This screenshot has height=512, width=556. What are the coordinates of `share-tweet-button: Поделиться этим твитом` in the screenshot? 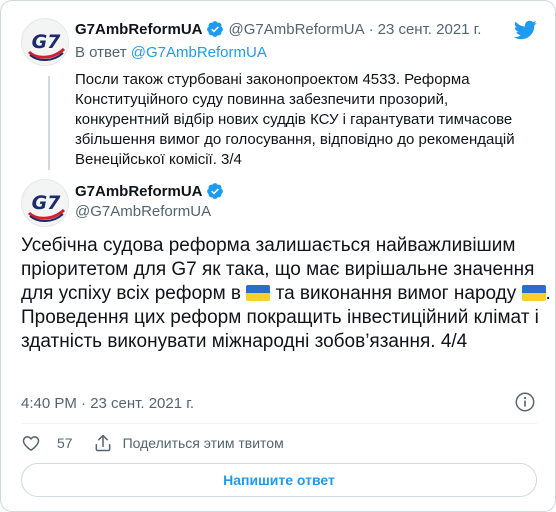 It's located at (188, 443).